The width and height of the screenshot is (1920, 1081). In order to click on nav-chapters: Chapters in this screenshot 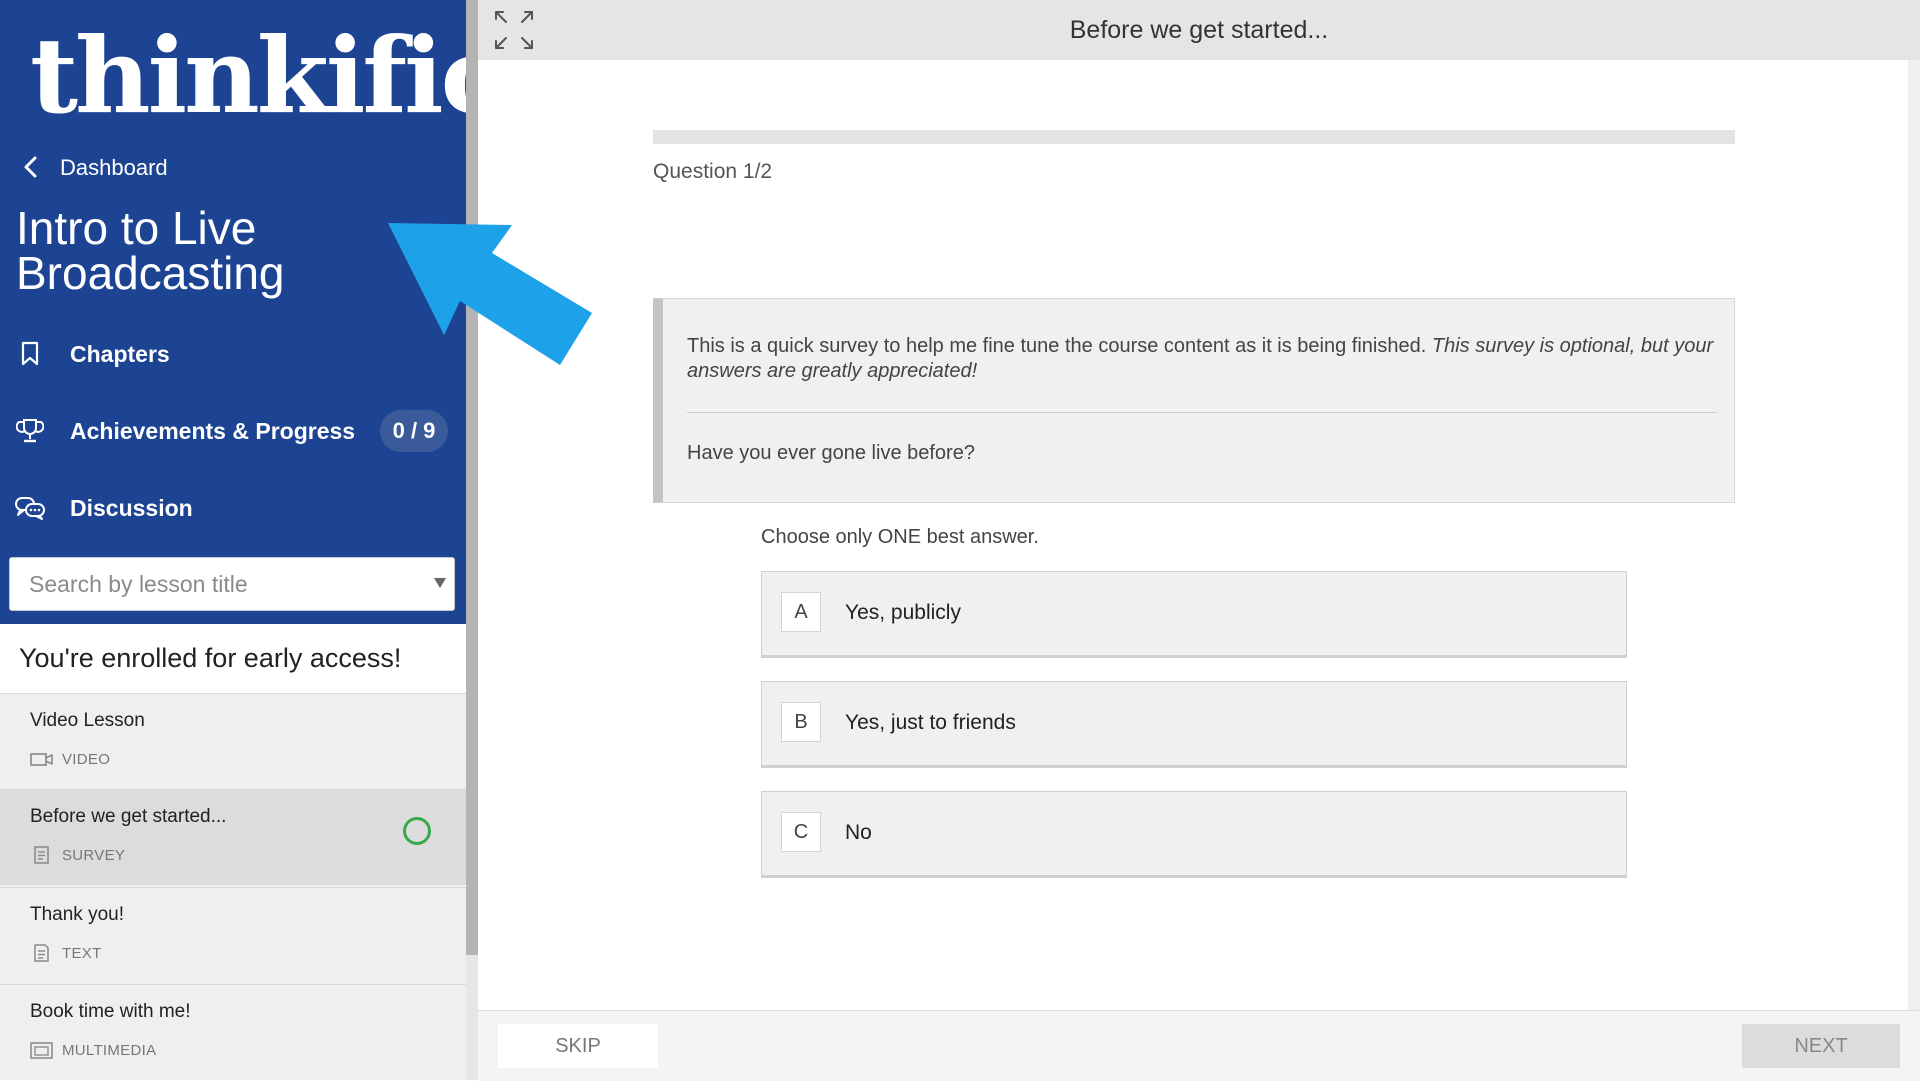, I will do `click(92, 354)`.